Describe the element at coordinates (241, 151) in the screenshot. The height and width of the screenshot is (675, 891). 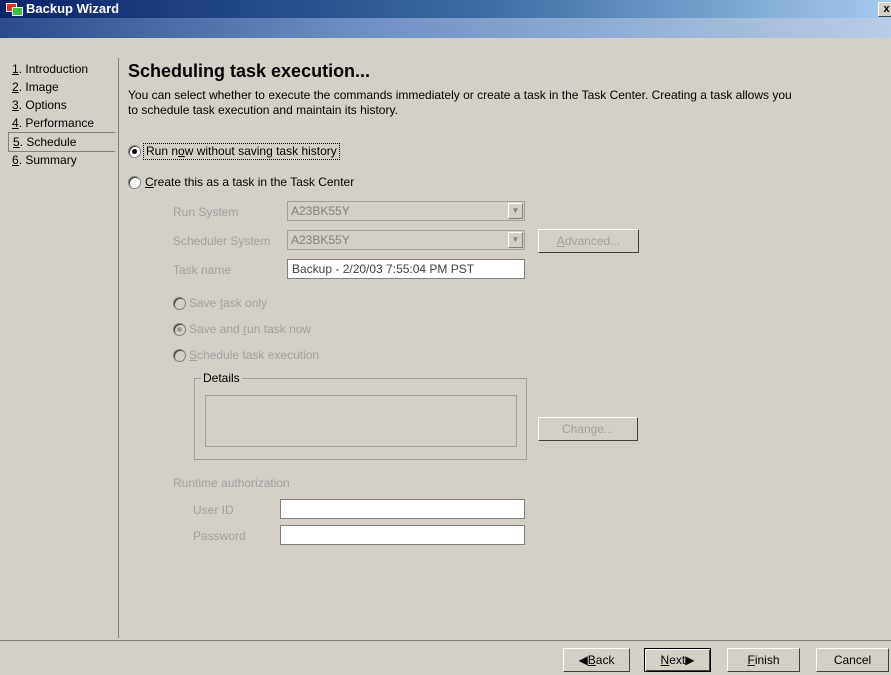
I see `run-now-label: Run now without saving task history` at that location.